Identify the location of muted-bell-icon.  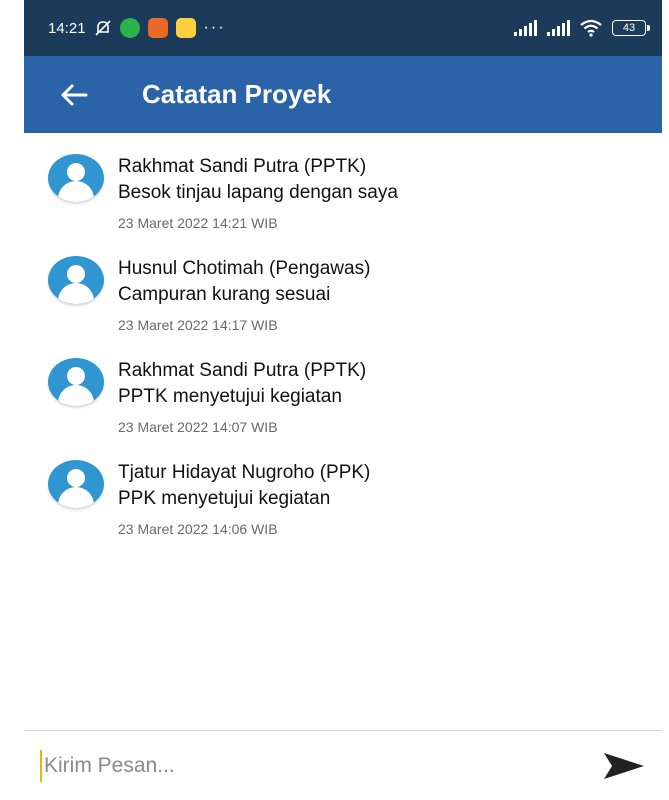
(102, 28).